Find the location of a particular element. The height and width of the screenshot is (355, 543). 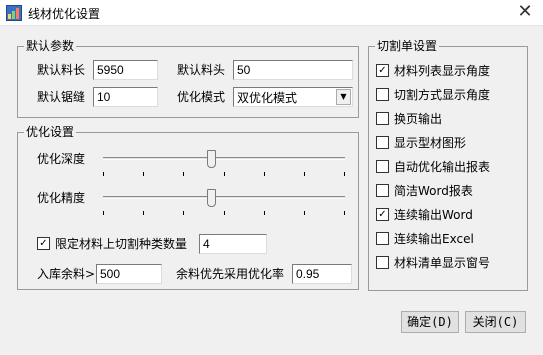

depth-slider-track is located at coordinates (224, 158).